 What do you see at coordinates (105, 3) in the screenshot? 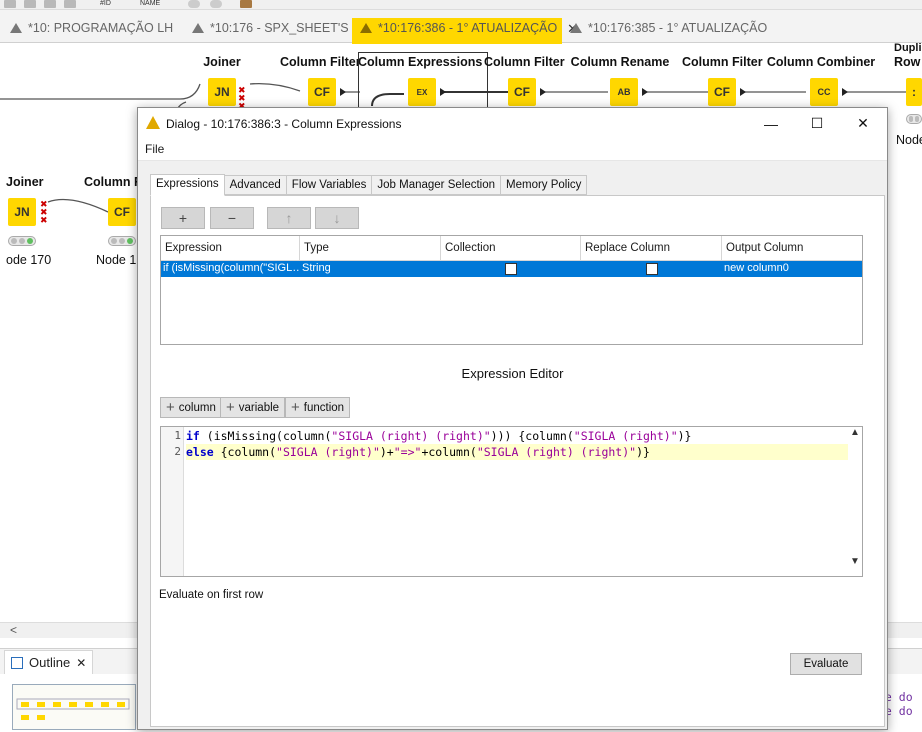
I see `node-id-icon: #ID` at bounding box center [105, 3].